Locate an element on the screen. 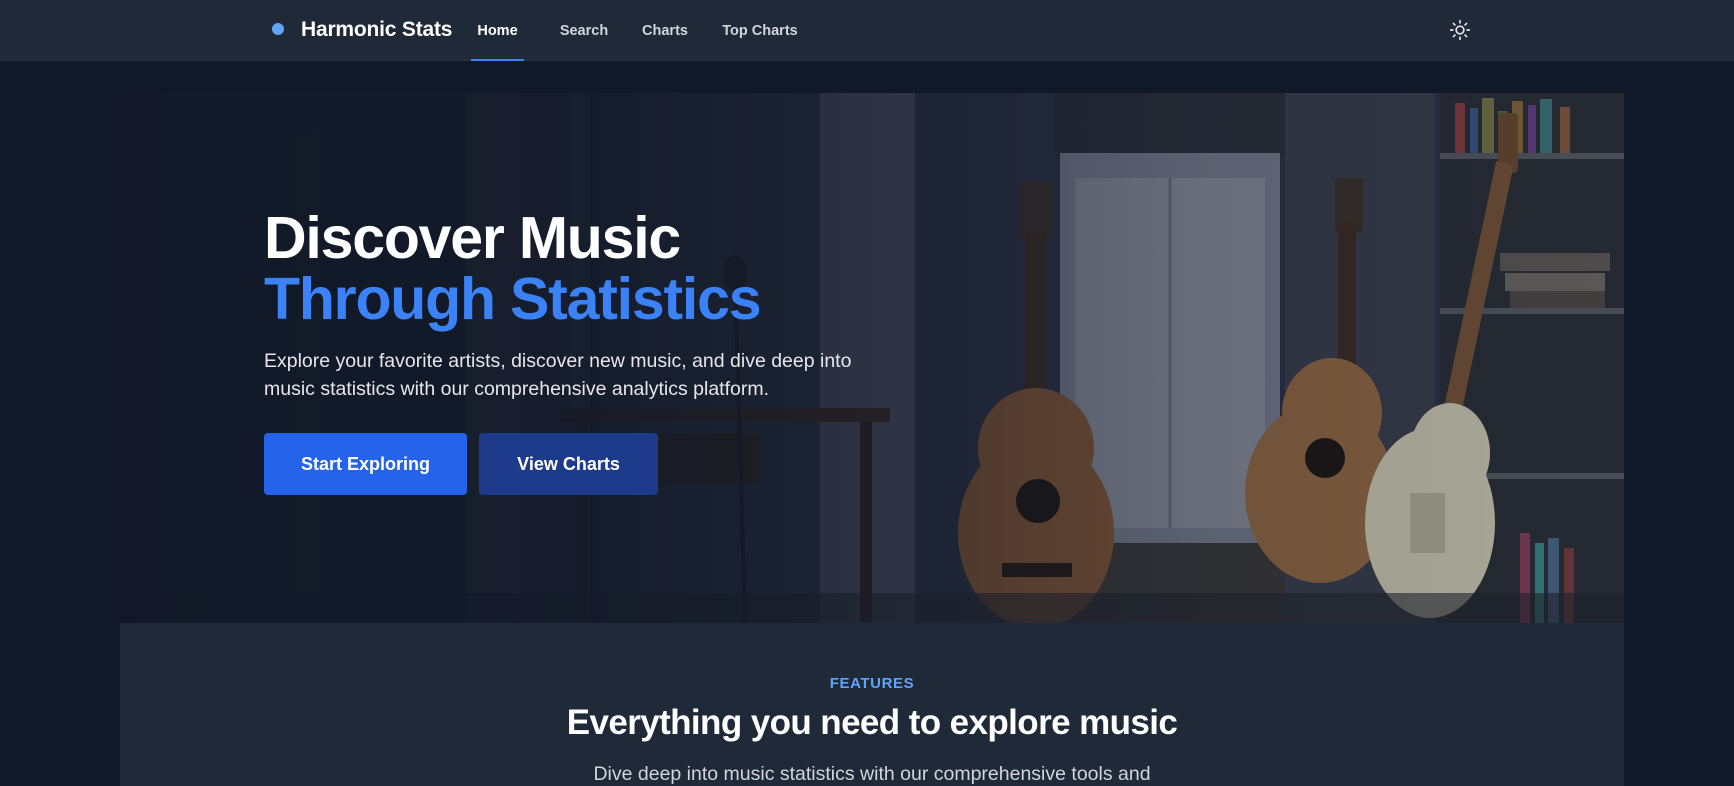  nav-link-top-charts: Top Charts is located at coordinates (760, 30).